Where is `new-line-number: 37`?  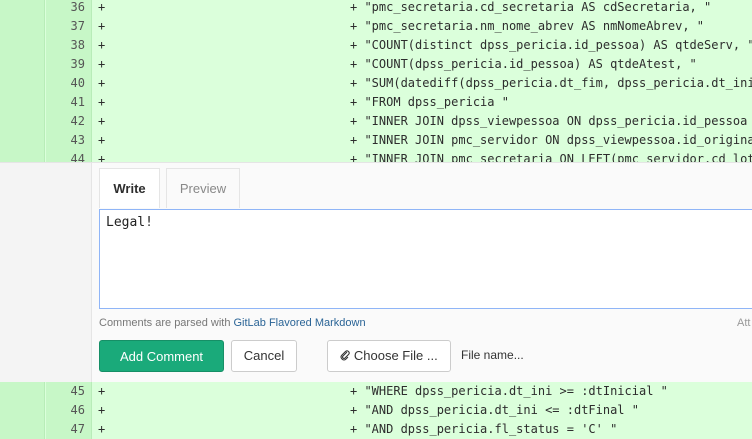 new-line-number: 37 is located at coordinates (69, 26).